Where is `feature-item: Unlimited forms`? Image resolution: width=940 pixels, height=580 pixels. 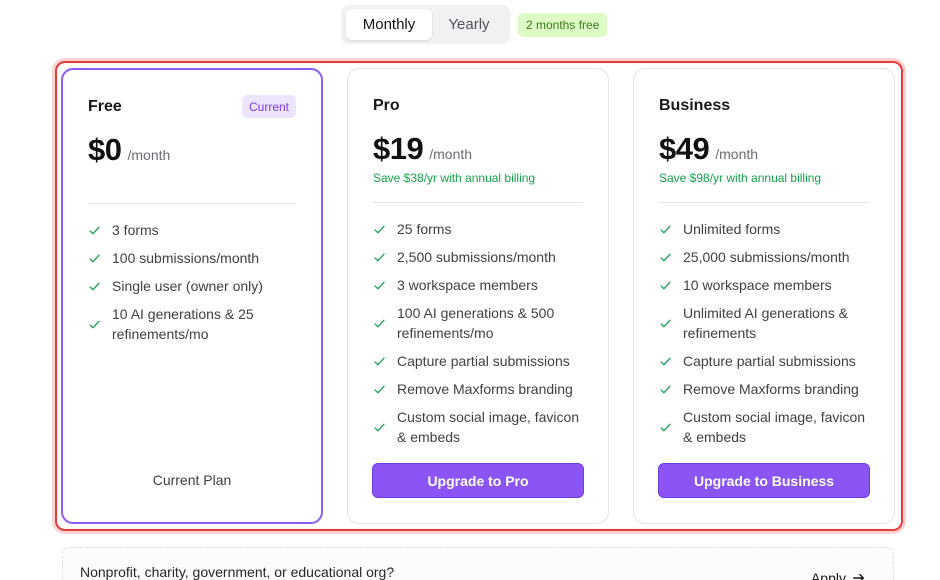
feature-item: Unlimited forms is located at coordinates (766, 229).